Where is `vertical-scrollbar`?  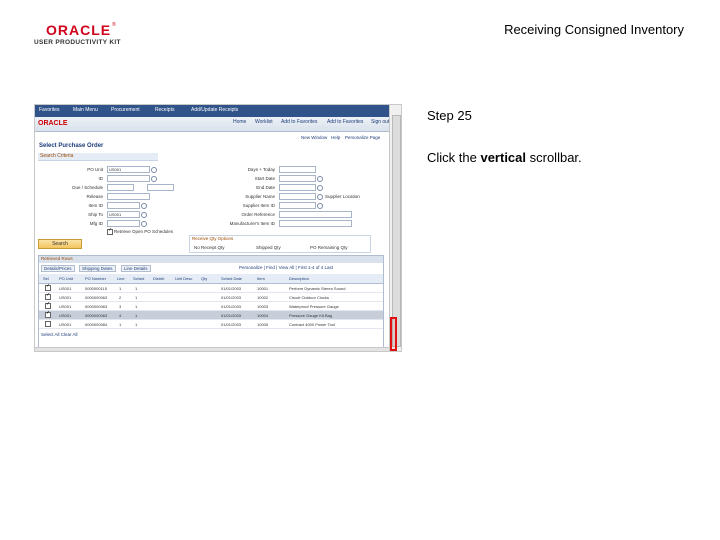 vertical-scrollbar is located at coordinates (395, 228).